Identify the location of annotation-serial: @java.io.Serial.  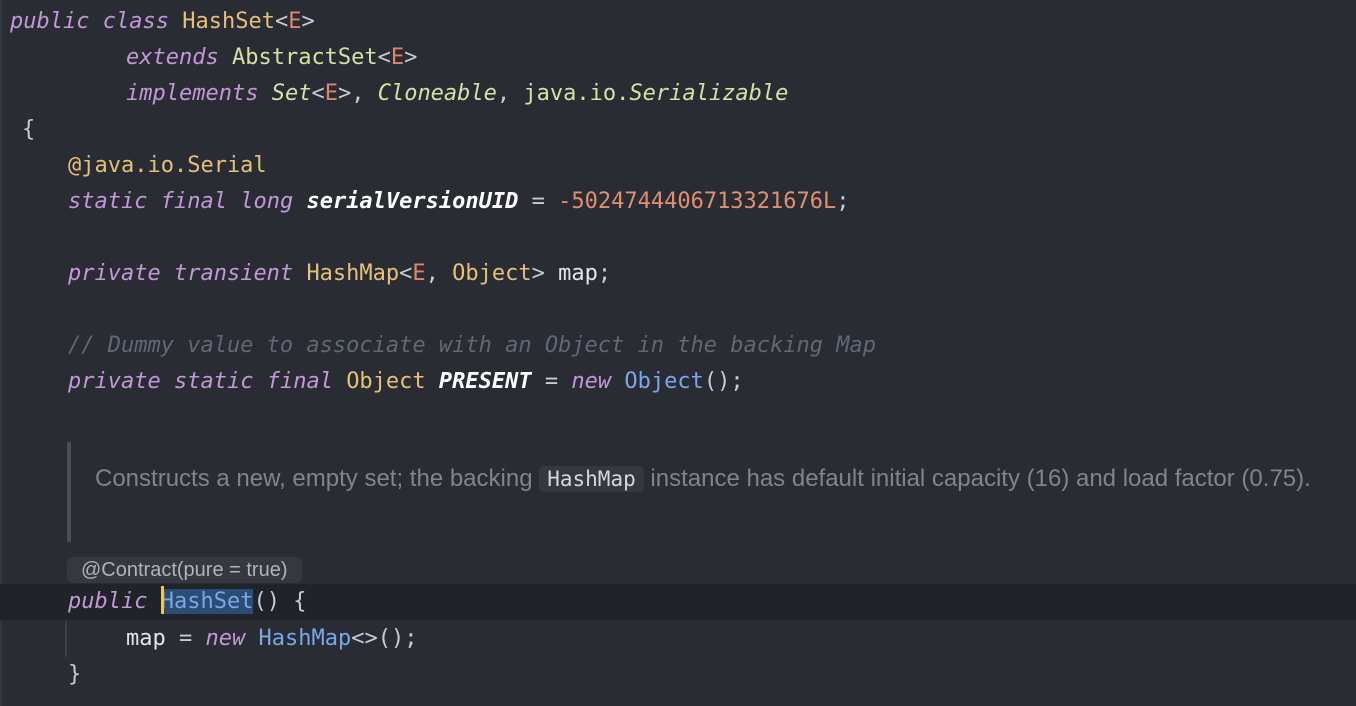
(167, 165).